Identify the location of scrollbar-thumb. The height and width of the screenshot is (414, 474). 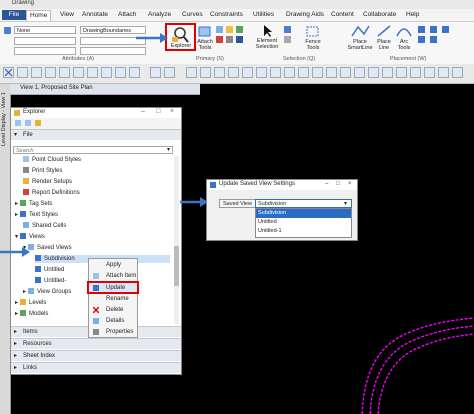
(176, 266).